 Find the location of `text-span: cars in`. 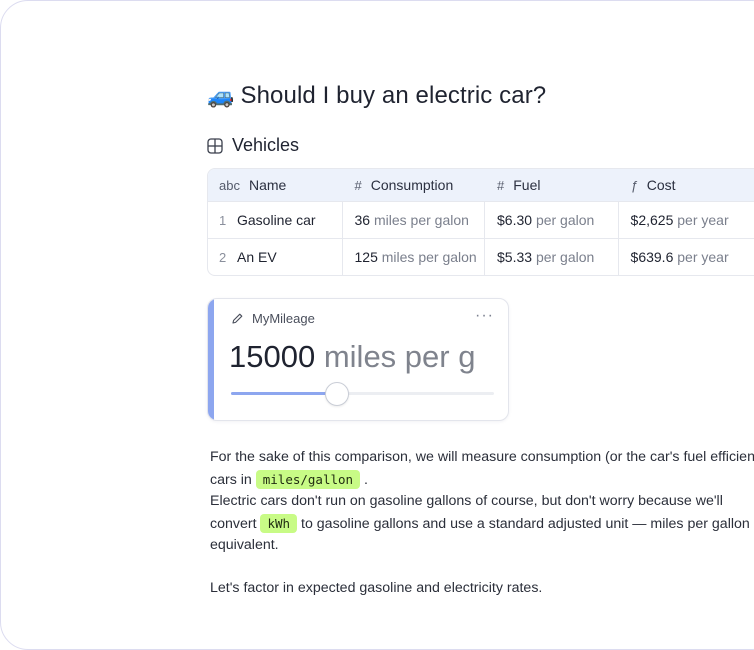

text-span: cars in is located at coordinates (231, 479).